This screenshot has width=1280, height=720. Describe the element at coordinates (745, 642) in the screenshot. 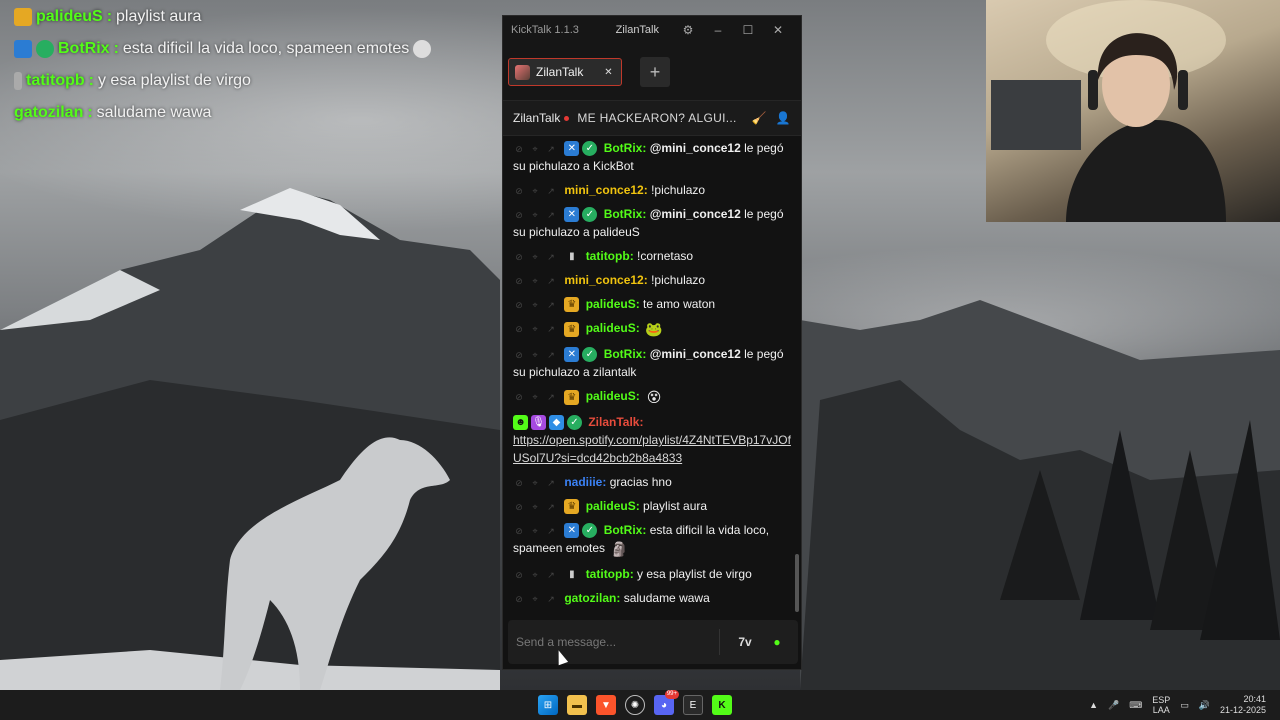

I see `seventv-icon: 7v` at that location.